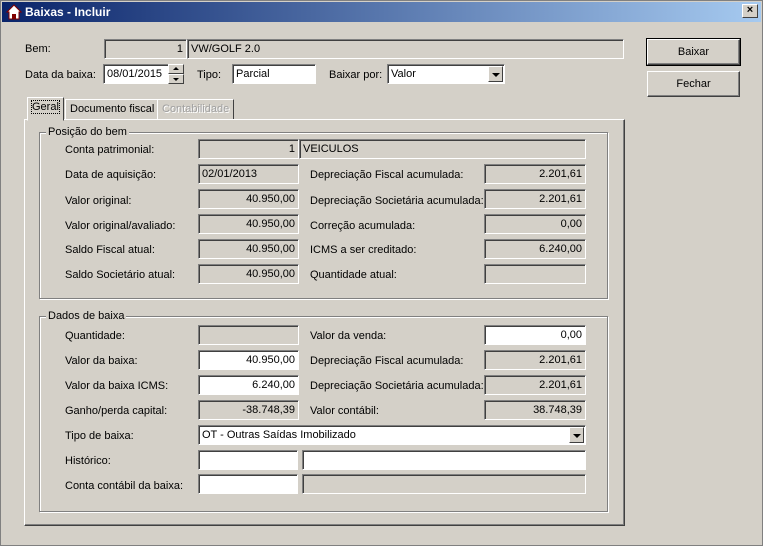  I want to click on ganho-perda-label: Ganho/perda capital:, so click(116, 411).